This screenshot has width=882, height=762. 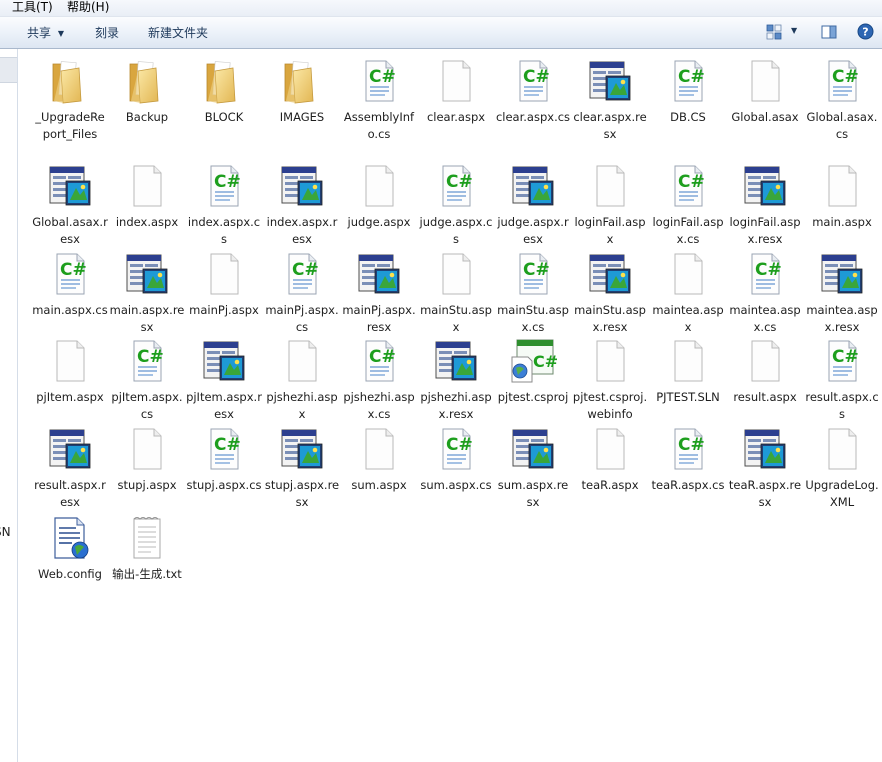 I want to click on file-item: maintea.aspx, so click(x=688, y=294).